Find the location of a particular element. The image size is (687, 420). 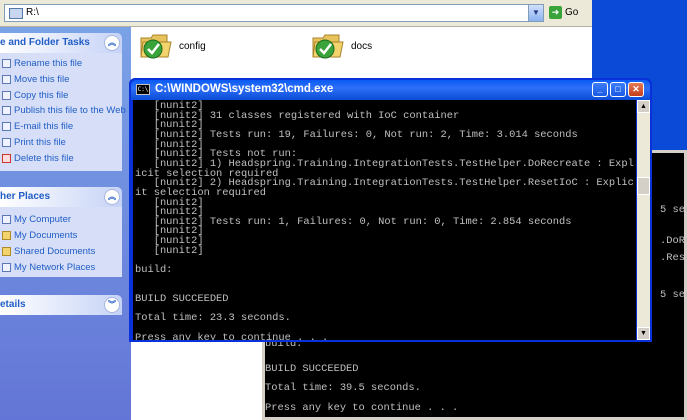

other-places-header: her Places ︽ is located at coordinates (61, 197).